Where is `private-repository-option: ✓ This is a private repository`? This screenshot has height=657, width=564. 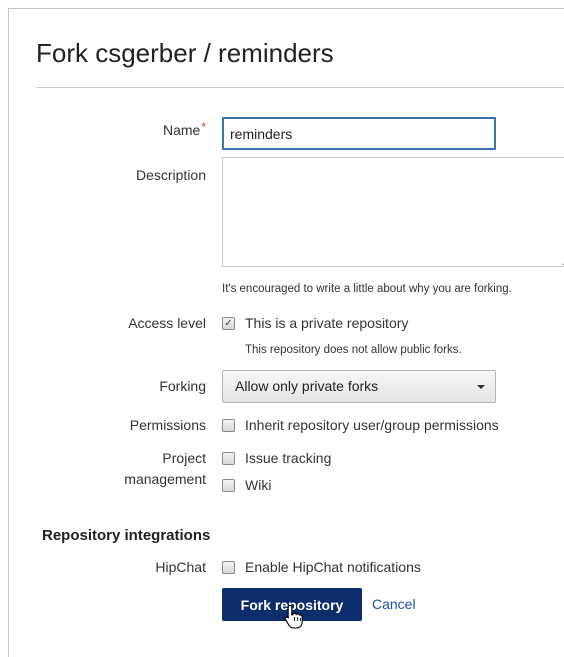
private-repository-option: ✓ This is a private repository is located at coordinates (315, 323).